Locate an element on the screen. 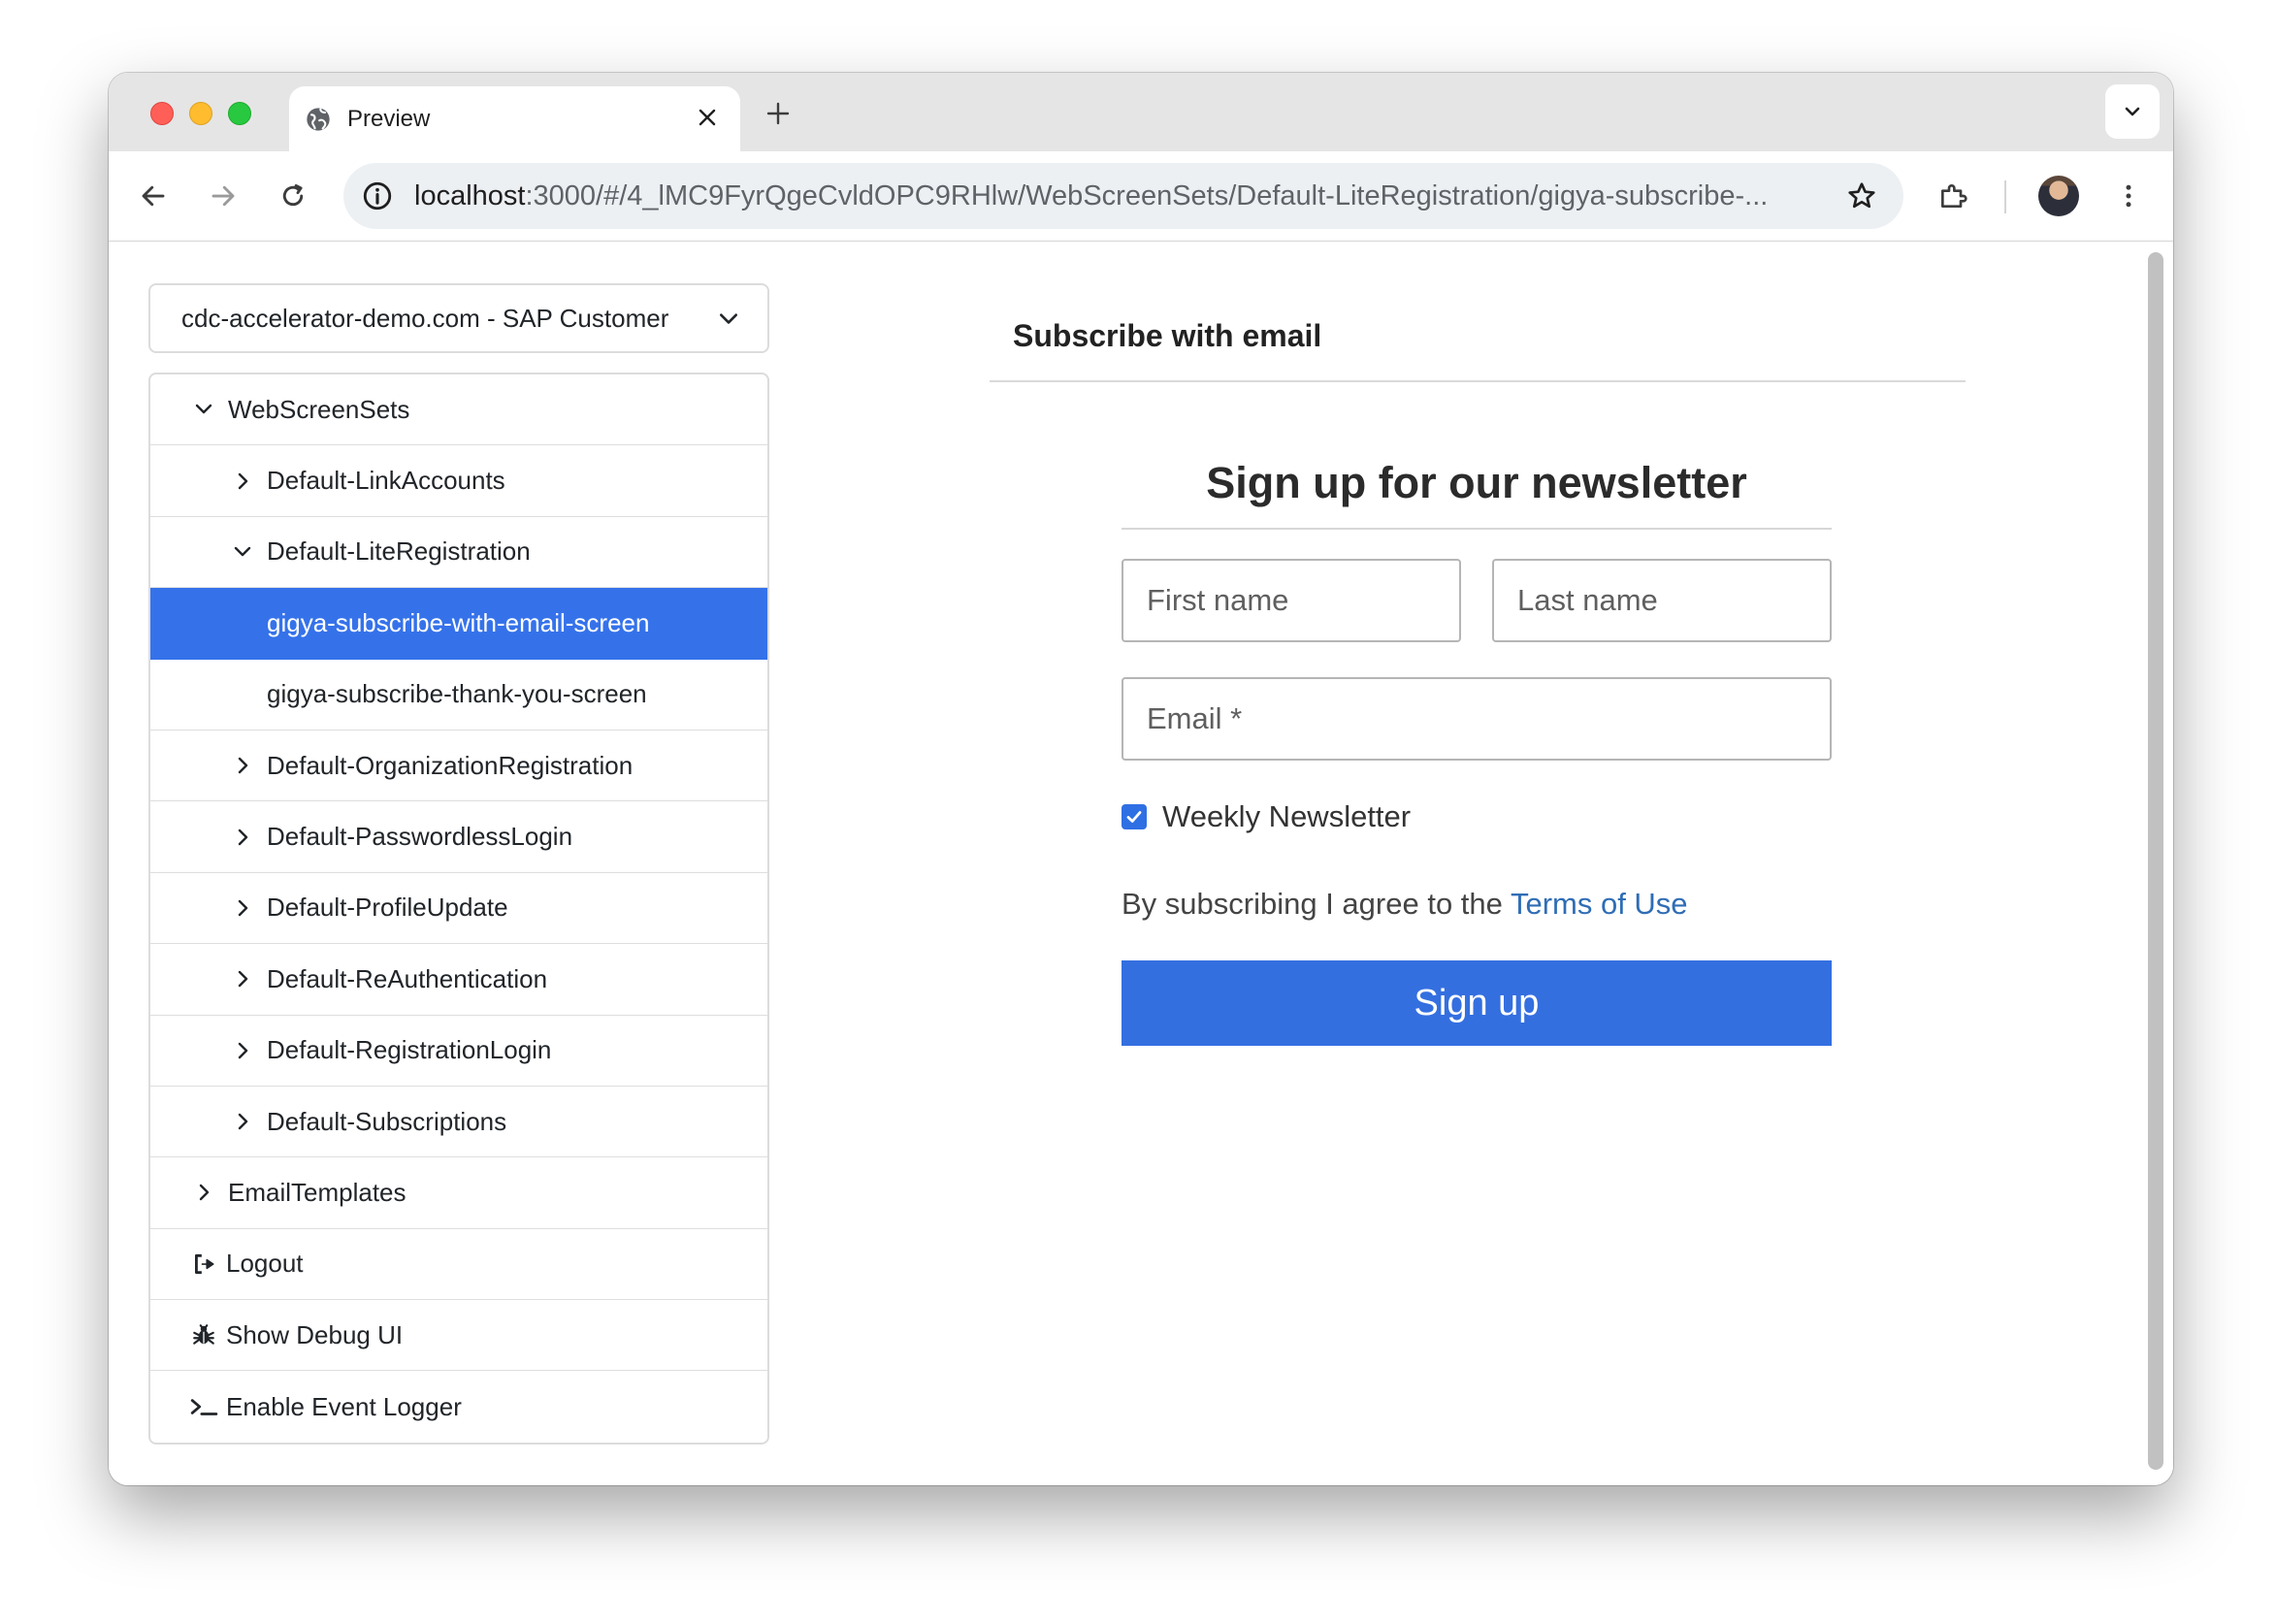  tree-item-label: Default-Subscriptions is located at coordinates (387, 1121).